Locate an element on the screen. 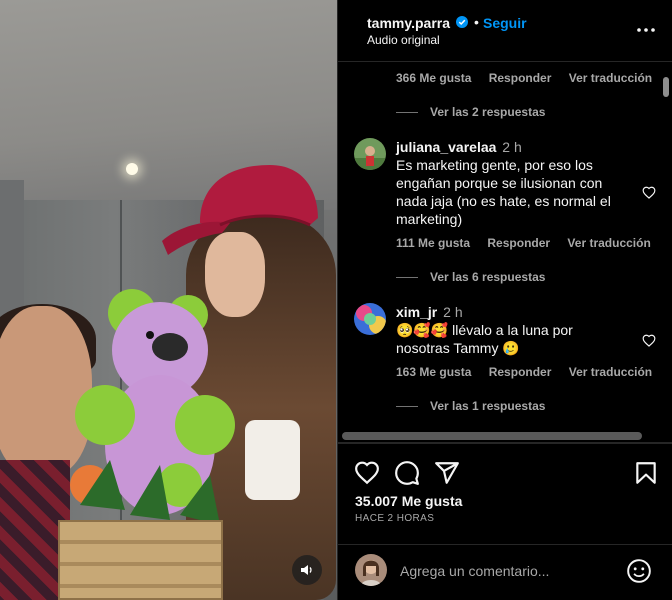 This screenshot has height=600, width=672. comment-username: xim_jr is located at coordinates (416, 312).